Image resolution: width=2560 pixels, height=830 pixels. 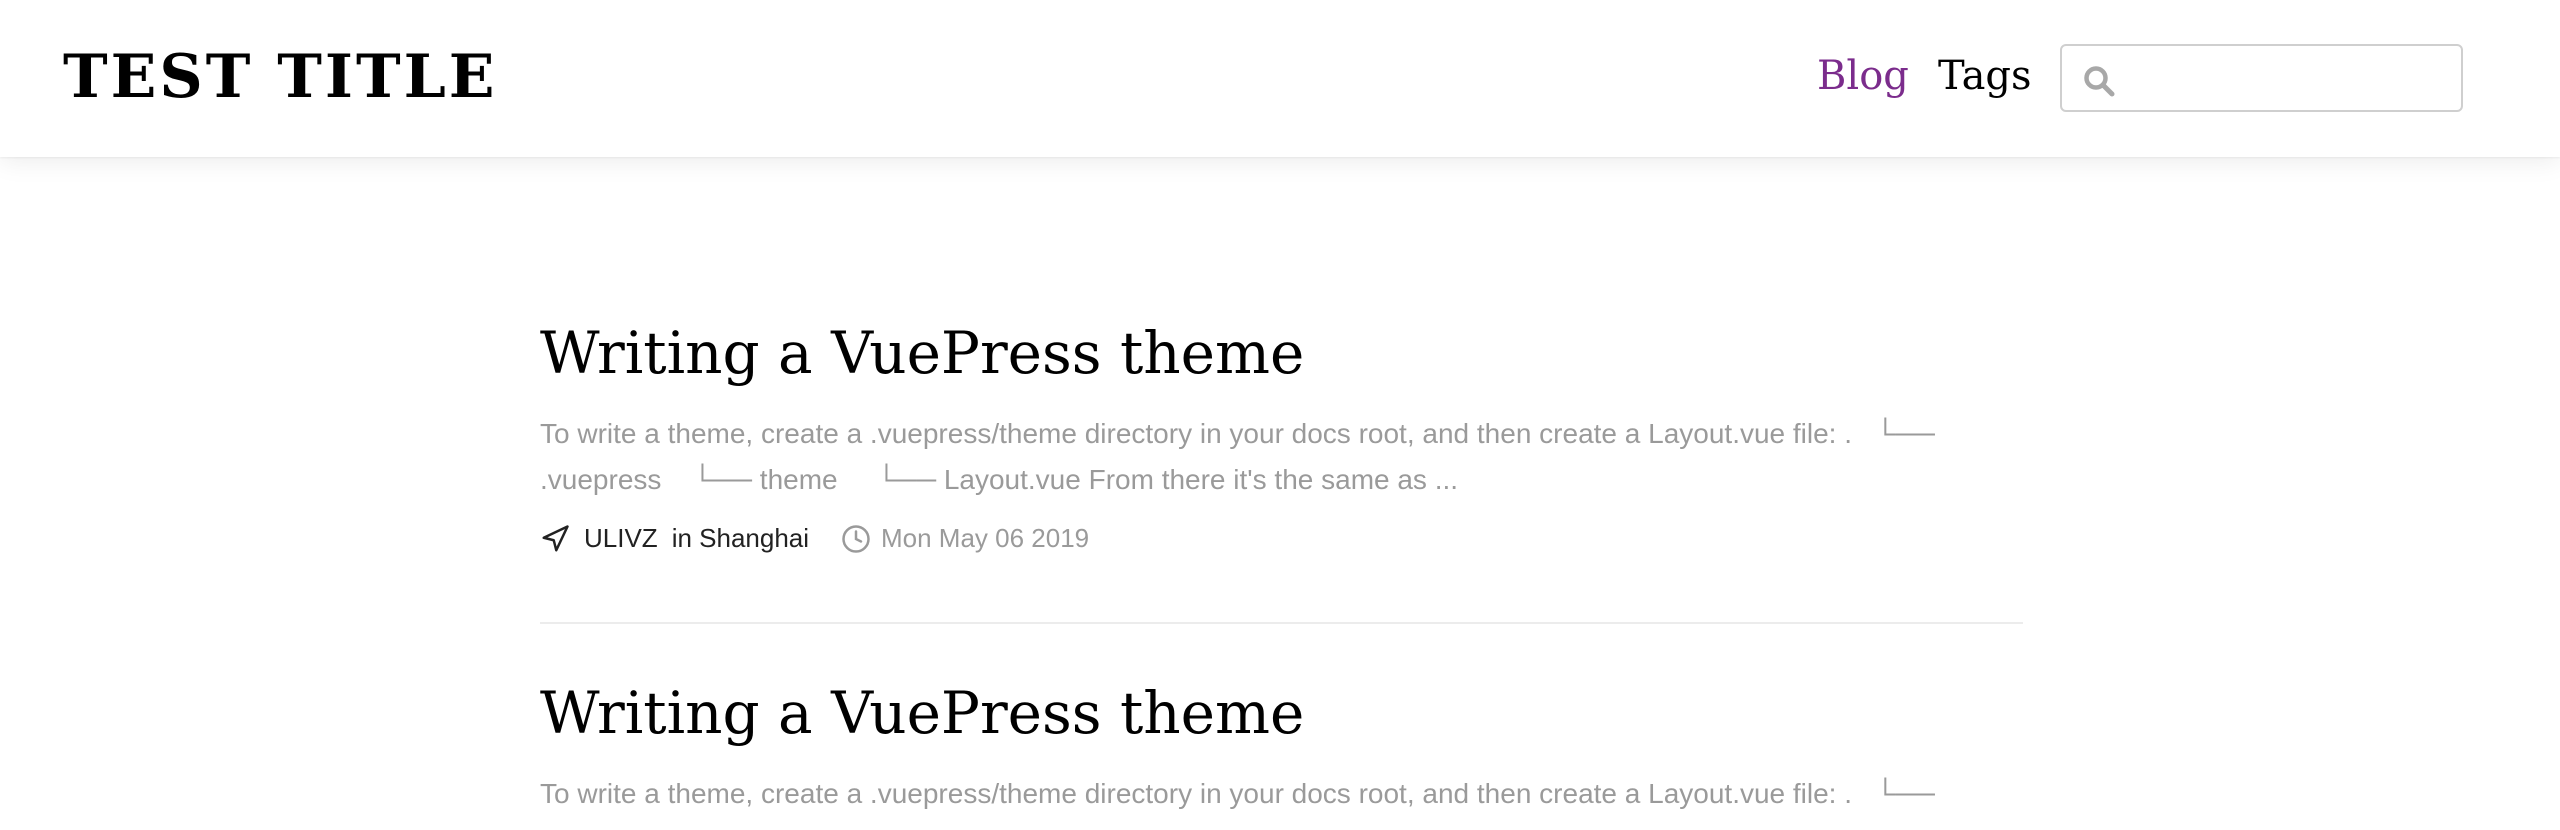 I want to click on post-author: ULIVZ in Shanghai, so click(x=674, y=538).